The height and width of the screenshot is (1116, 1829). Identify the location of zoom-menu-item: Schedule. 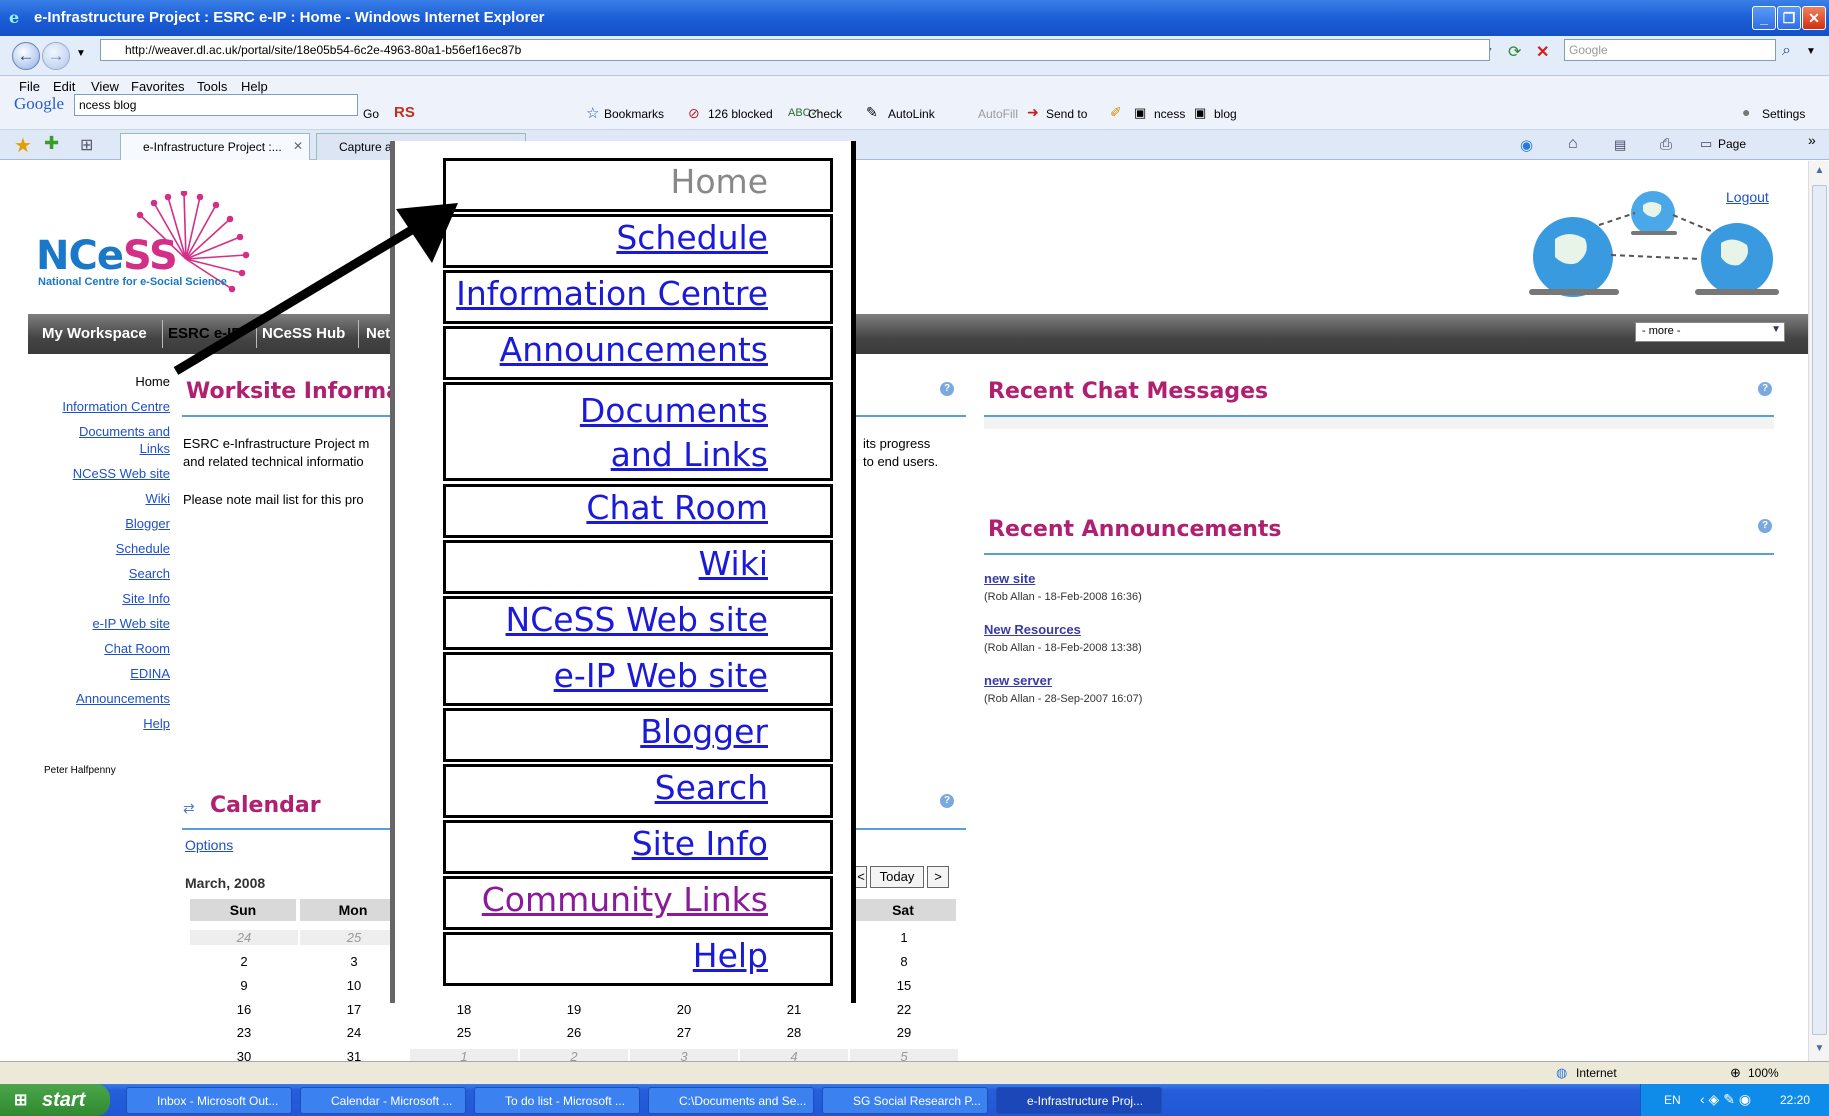
(638, 241).